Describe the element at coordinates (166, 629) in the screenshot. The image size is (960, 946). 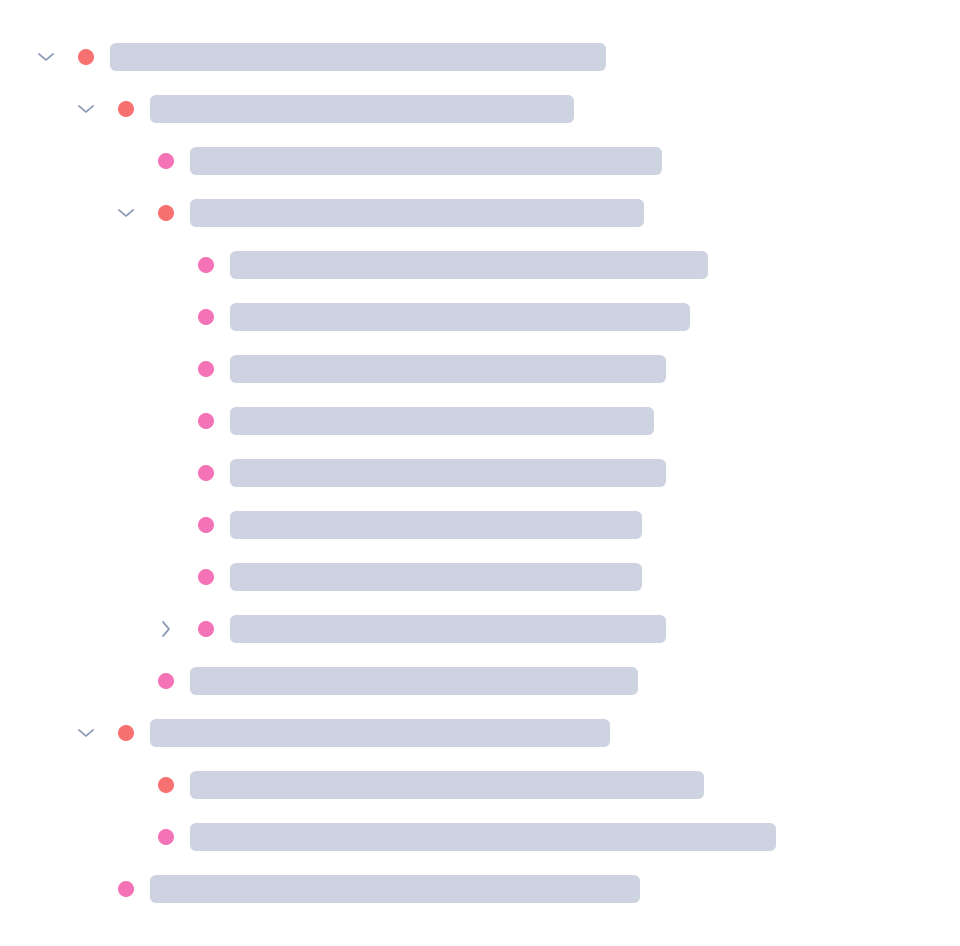
I see `chevron-right-icon` at that location.